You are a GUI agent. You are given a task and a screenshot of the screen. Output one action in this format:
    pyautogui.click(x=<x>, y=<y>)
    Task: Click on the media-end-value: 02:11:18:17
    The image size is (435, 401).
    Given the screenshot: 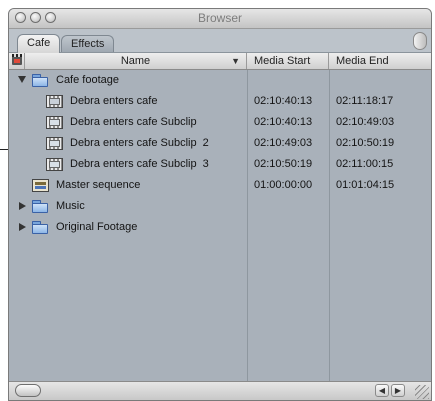 What is the action you would take?
    pyautogui.click(x=365, y=101)
    